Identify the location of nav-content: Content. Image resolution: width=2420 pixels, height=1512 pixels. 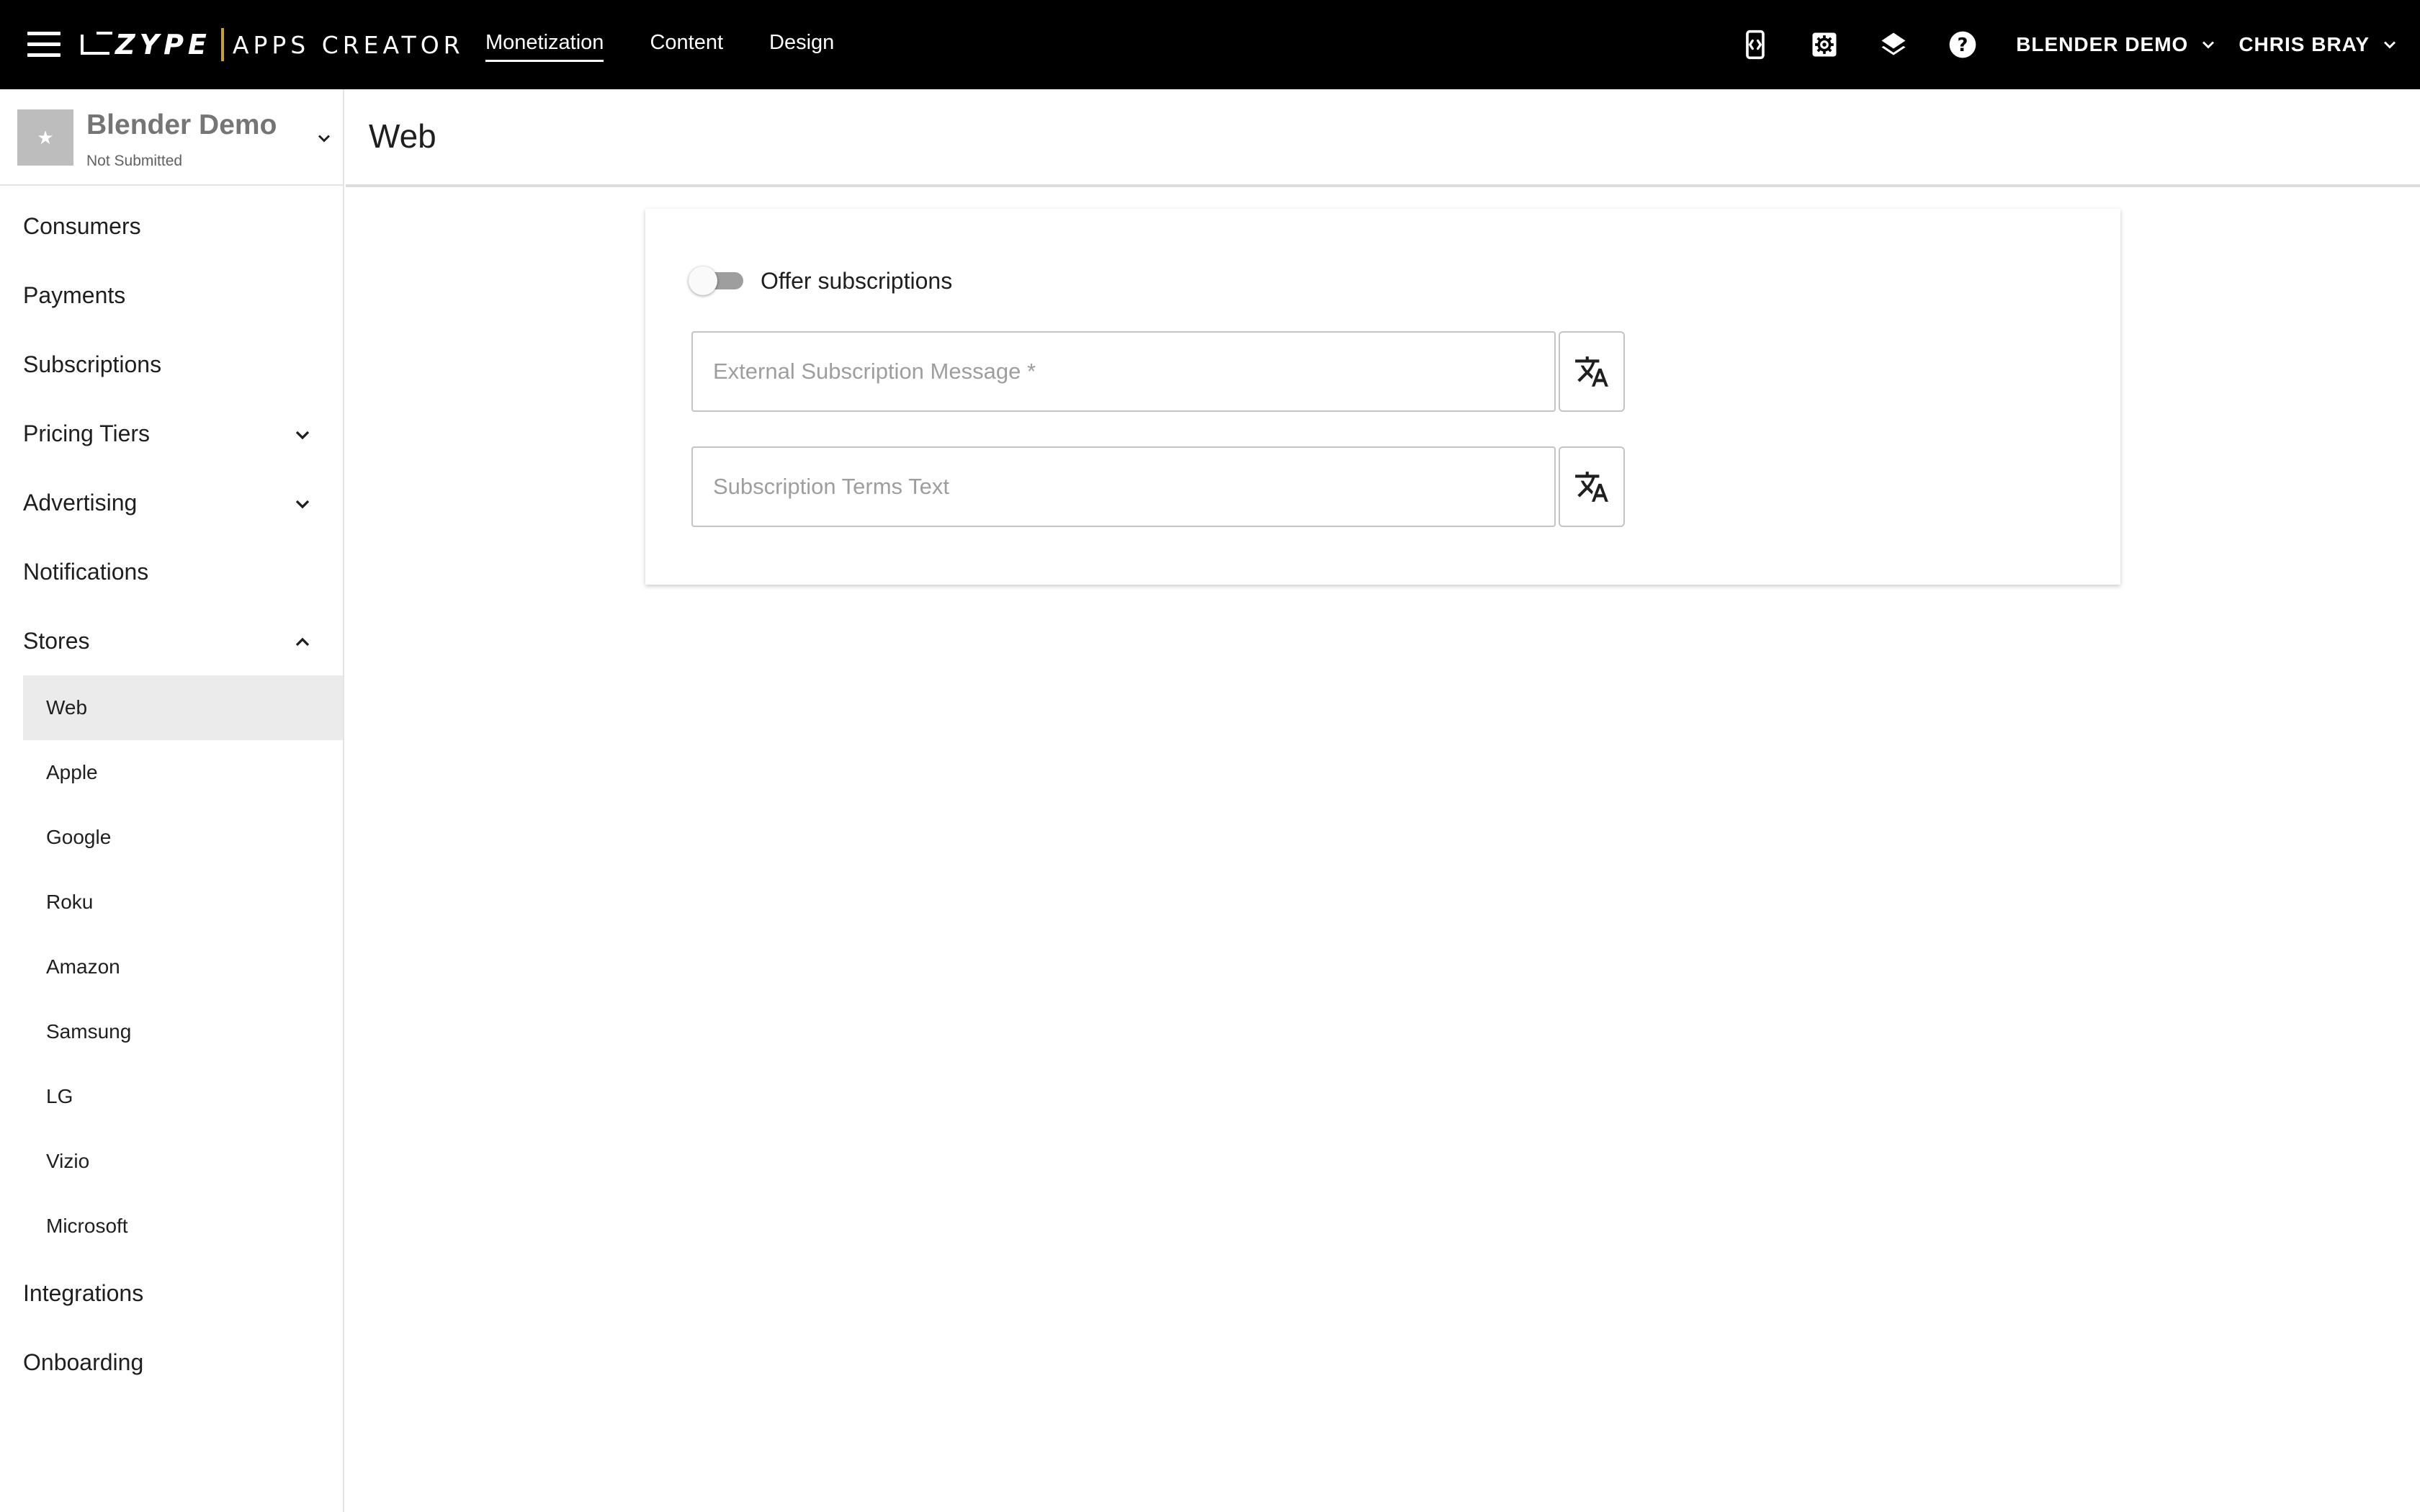
(686, 45).